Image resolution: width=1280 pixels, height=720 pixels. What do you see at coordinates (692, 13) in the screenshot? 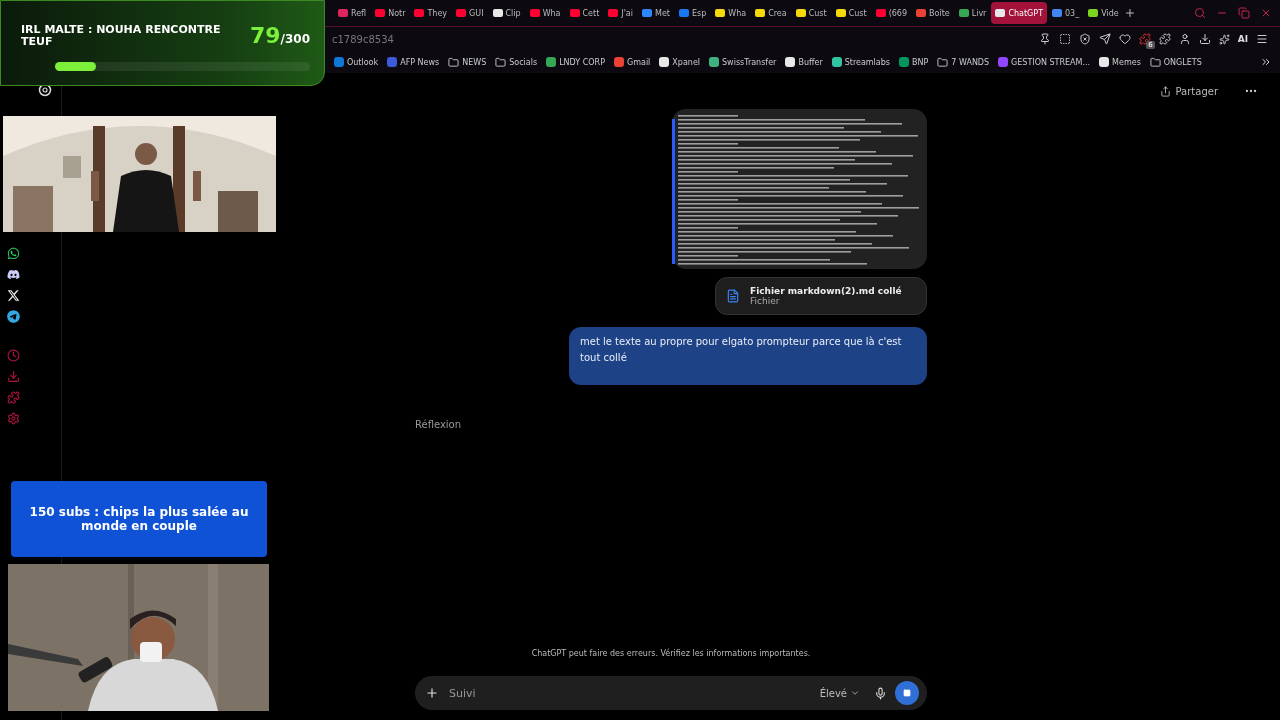
I see `browser-tab: Esp` at bounding box center [692, 13].